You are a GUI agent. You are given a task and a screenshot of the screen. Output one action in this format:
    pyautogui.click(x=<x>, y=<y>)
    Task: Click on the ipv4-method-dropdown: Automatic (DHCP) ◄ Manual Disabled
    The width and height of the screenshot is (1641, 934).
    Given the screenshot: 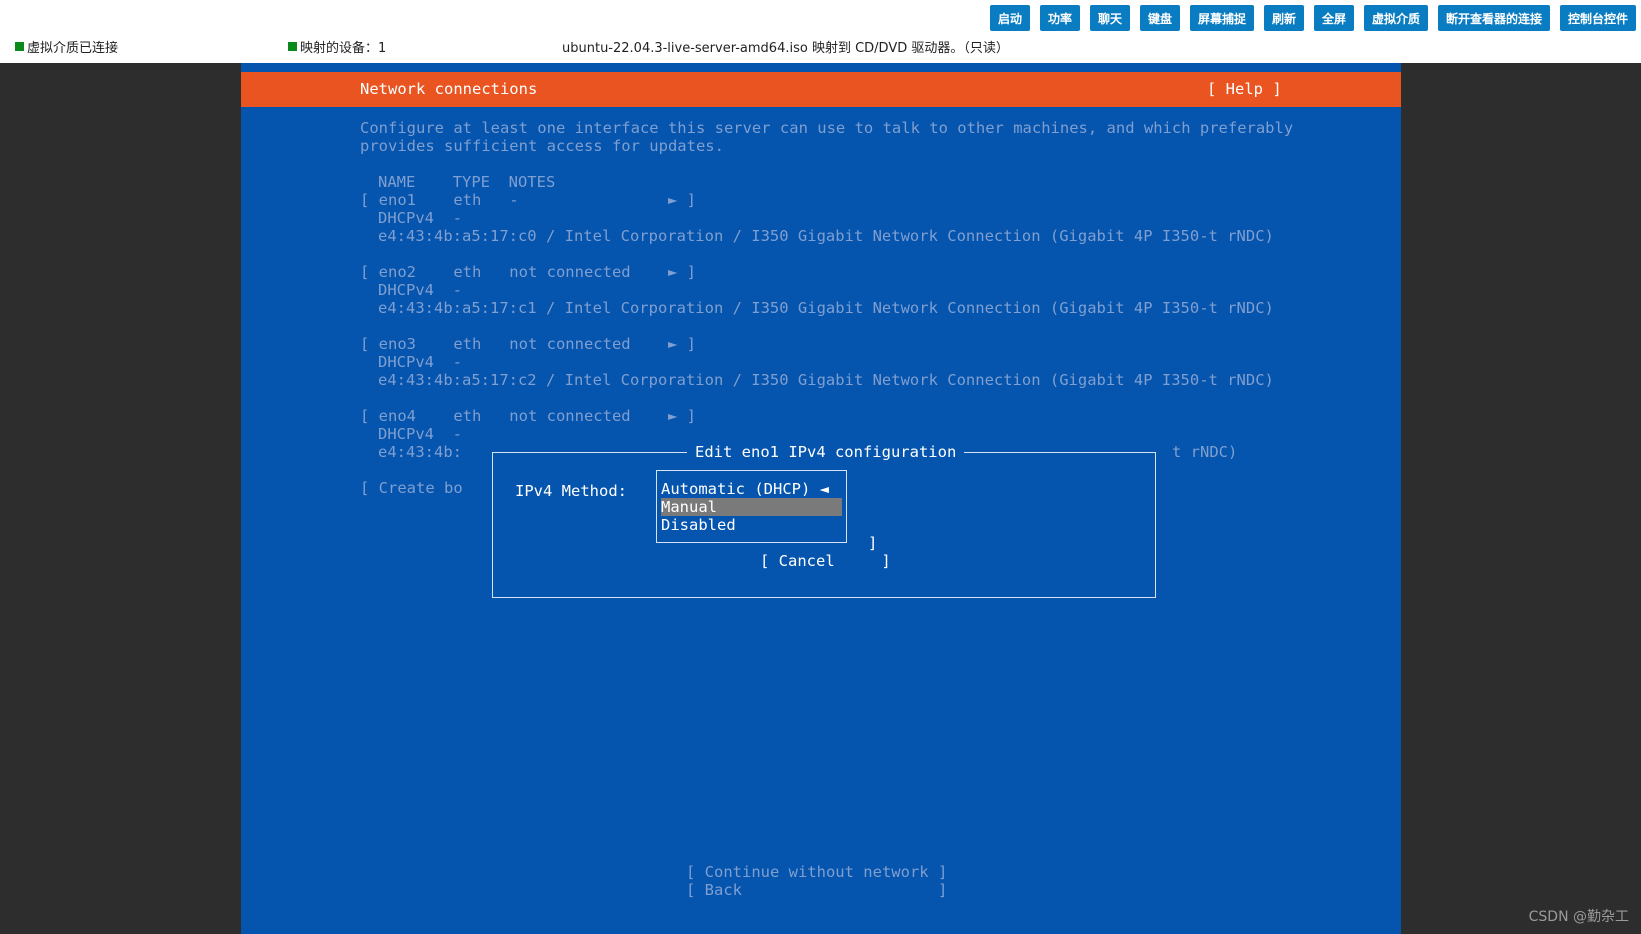 What is the action you would take?
    pyautogui.click(x=751, y=506)
    